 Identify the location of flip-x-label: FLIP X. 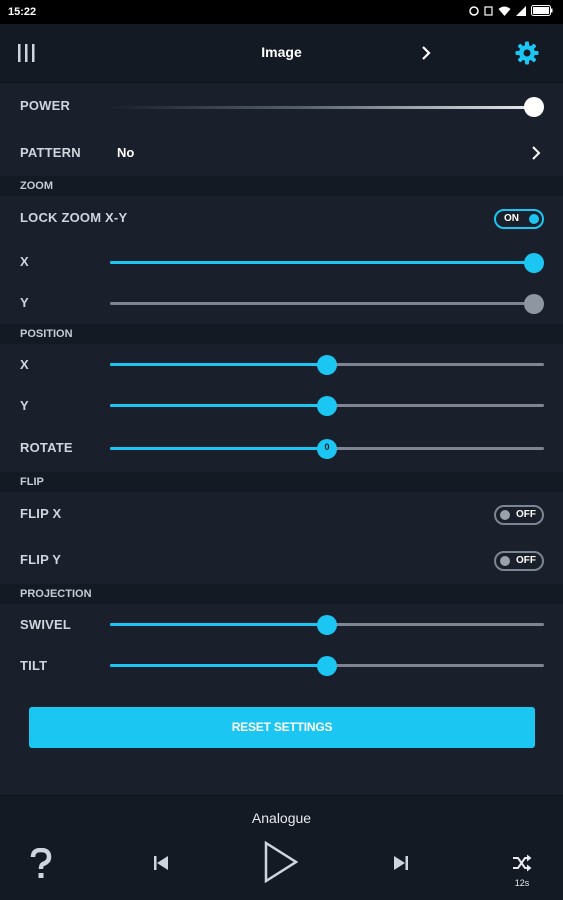
(41, 513).